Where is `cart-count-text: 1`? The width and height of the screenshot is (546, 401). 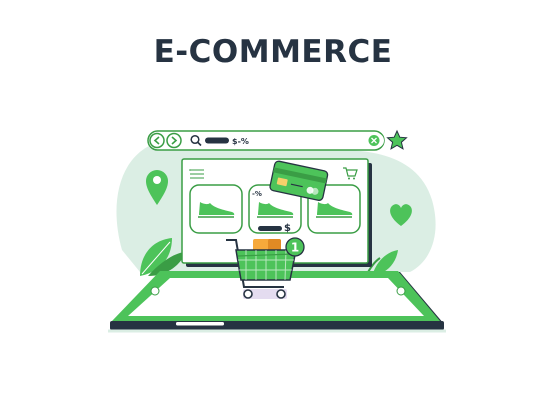 cart-count-text: 1 is located at coordinates (295, 248).